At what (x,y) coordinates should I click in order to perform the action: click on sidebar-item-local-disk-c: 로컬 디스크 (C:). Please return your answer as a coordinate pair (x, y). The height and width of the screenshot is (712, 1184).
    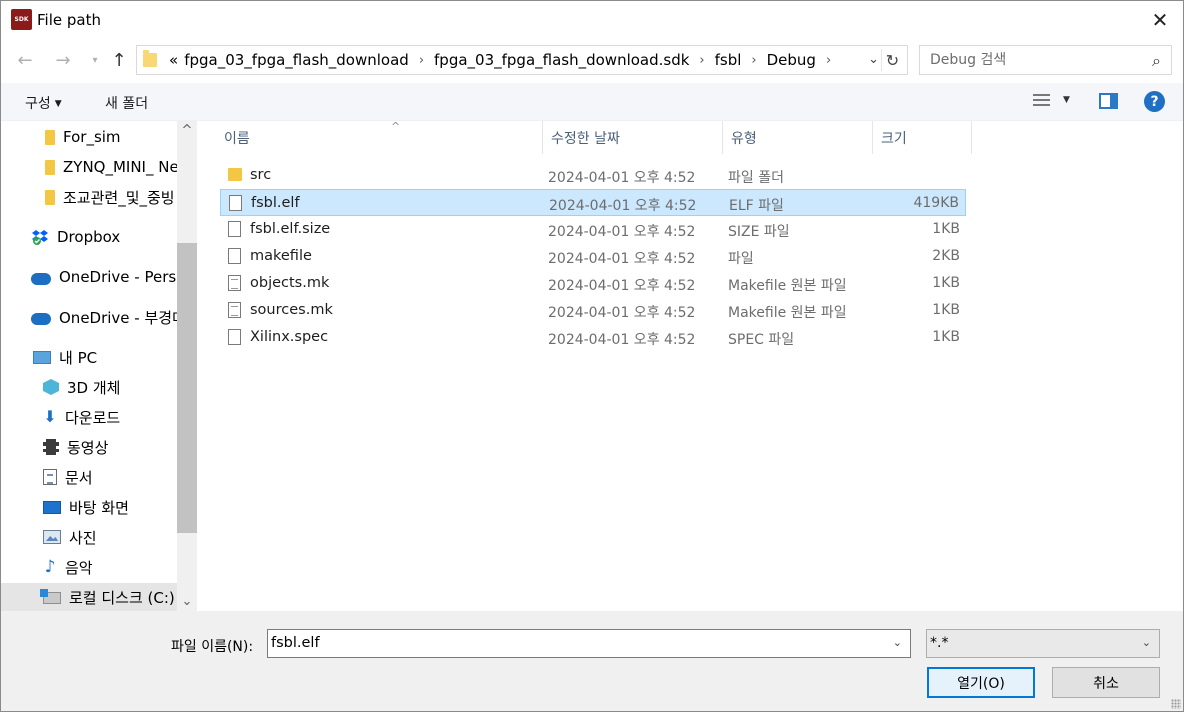
    Looking at the image, I should click on (89, 597).